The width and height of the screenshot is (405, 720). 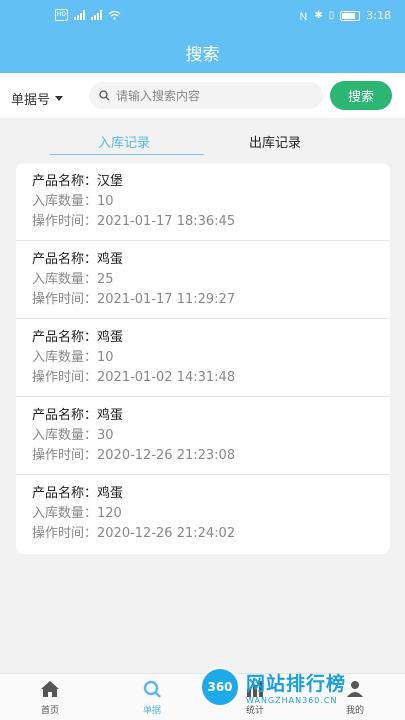 I want to click on search-bar: 单据号 搜索, so click(x=202, y=95).